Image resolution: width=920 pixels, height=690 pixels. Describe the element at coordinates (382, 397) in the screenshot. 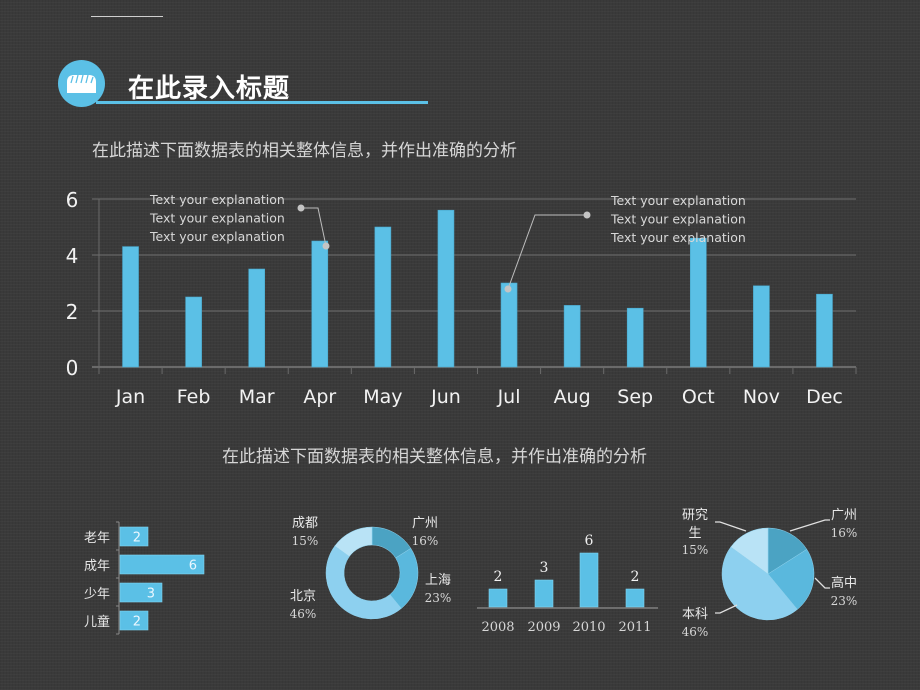

I see `x-tick-label: May` at that location.